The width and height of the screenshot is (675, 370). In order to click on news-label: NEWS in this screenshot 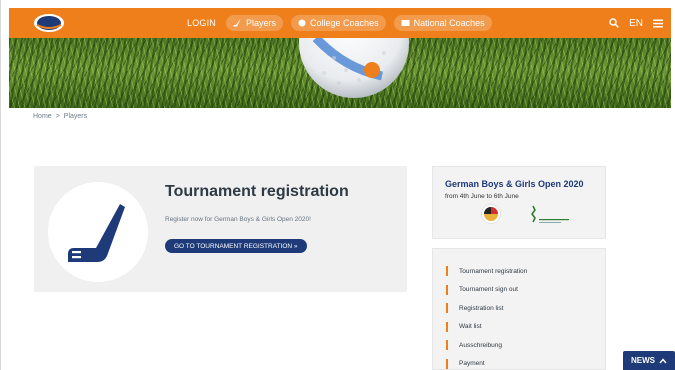, I will do `click(643, 360)`.